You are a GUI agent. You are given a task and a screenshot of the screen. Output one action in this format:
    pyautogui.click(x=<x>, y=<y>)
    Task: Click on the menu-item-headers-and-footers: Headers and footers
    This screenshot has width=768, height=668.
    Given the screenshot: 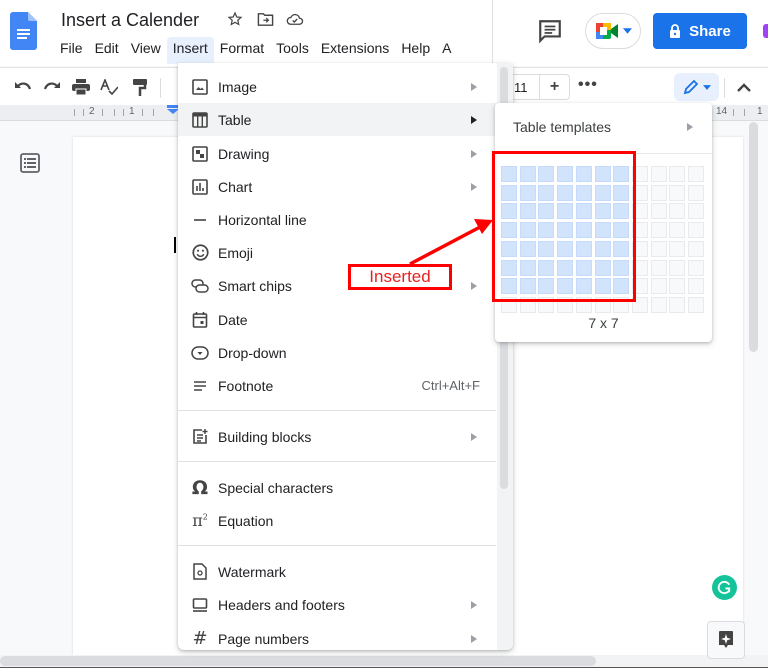 What is the action you would take?
    pyautogui.click(x=338, y=604)
    